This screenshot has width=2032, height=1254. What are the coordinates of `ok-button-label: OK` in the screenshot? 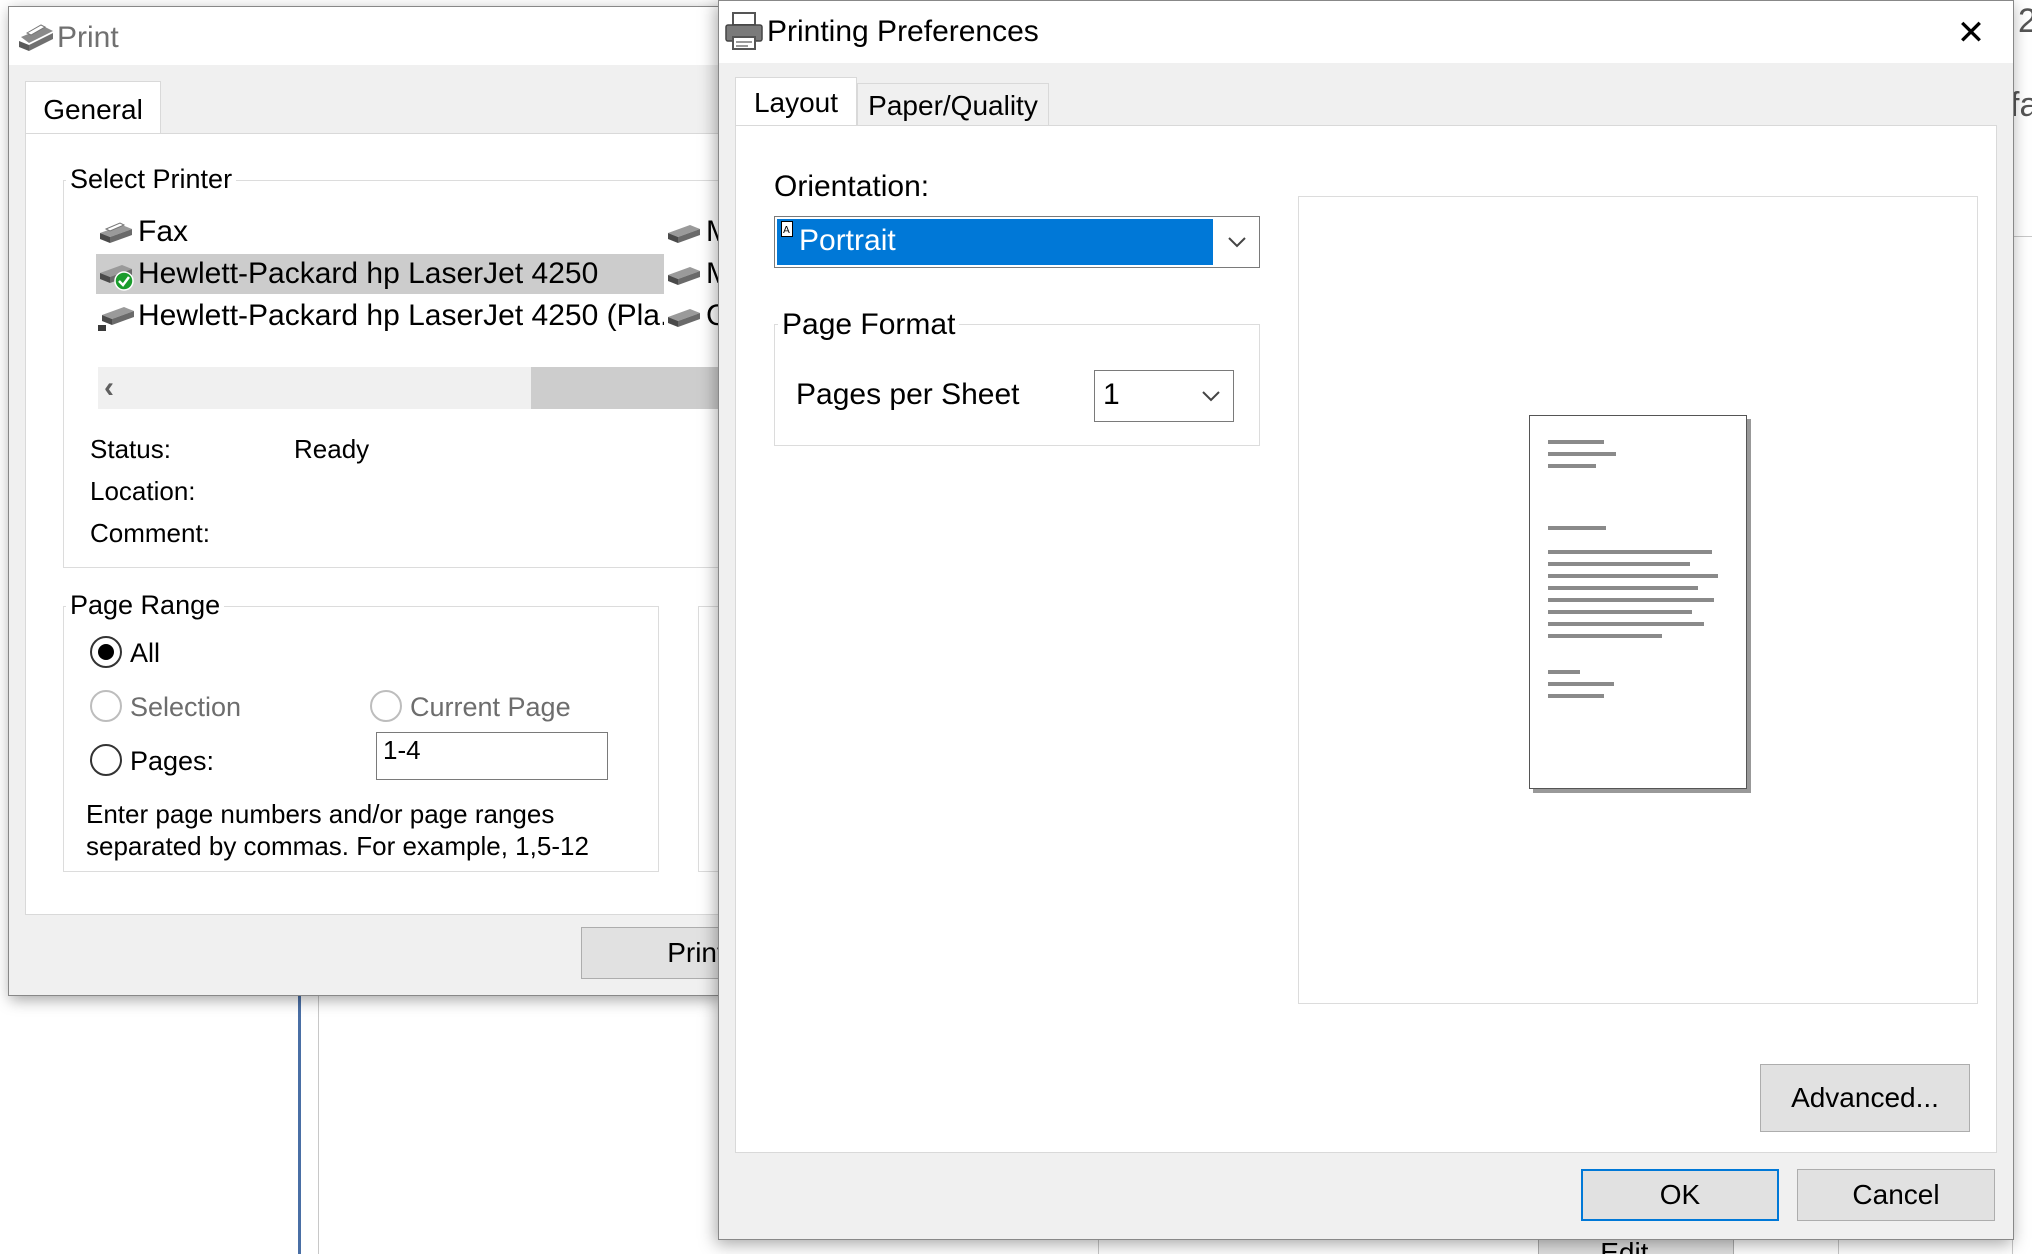 It's located at (1680, 1194).